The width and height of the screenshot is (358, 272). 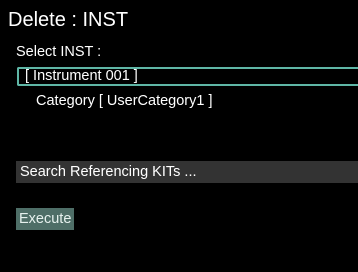 I want to click on category-info: Category [ UserCategory1 ], so click(x=124, y=101).